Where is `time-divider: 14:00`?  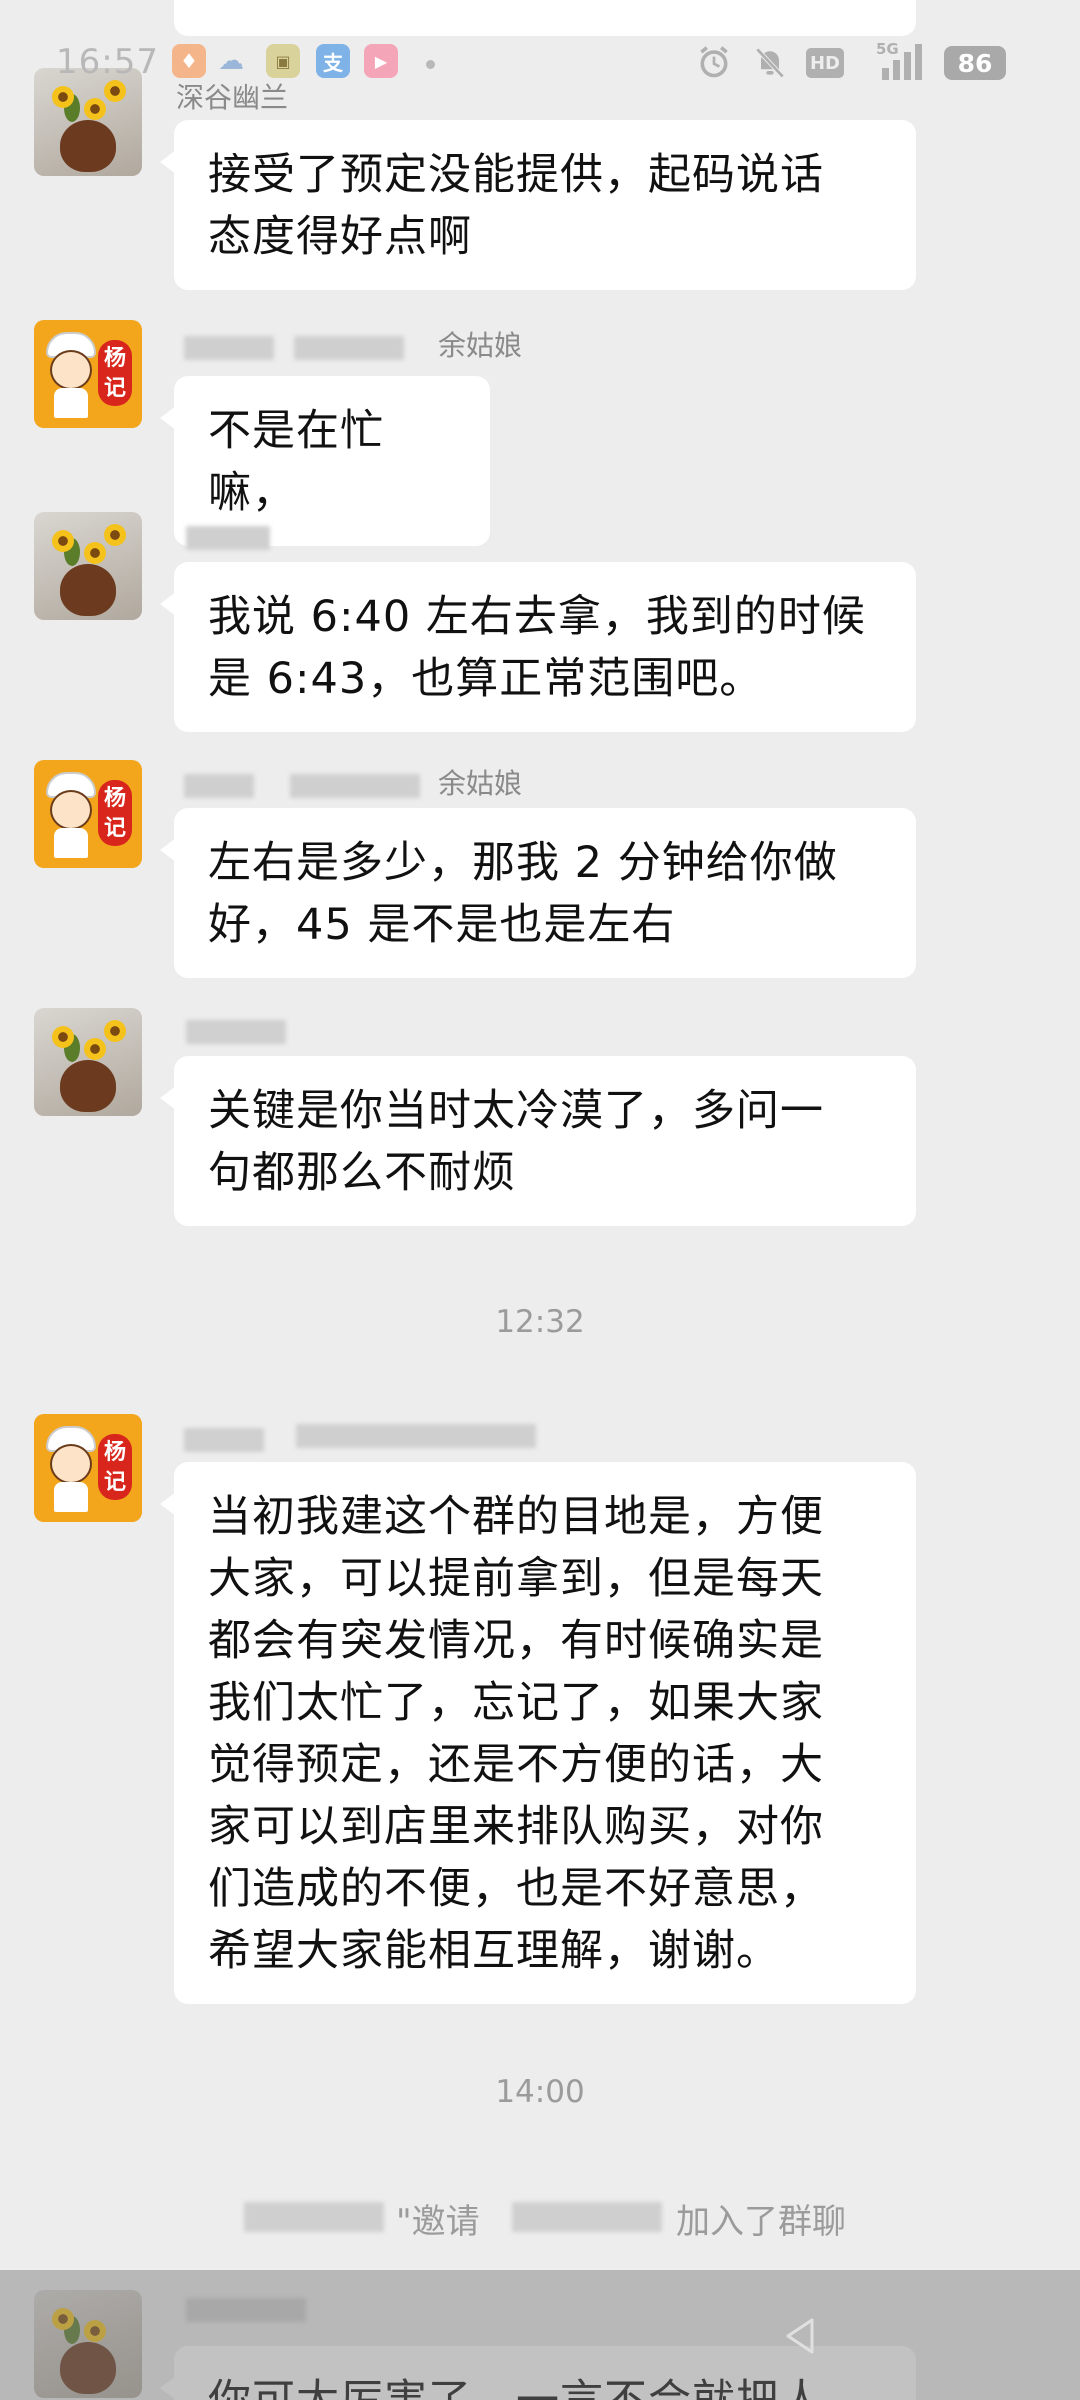 time-divider: 14:00 is located at coordinates (540, 2092).